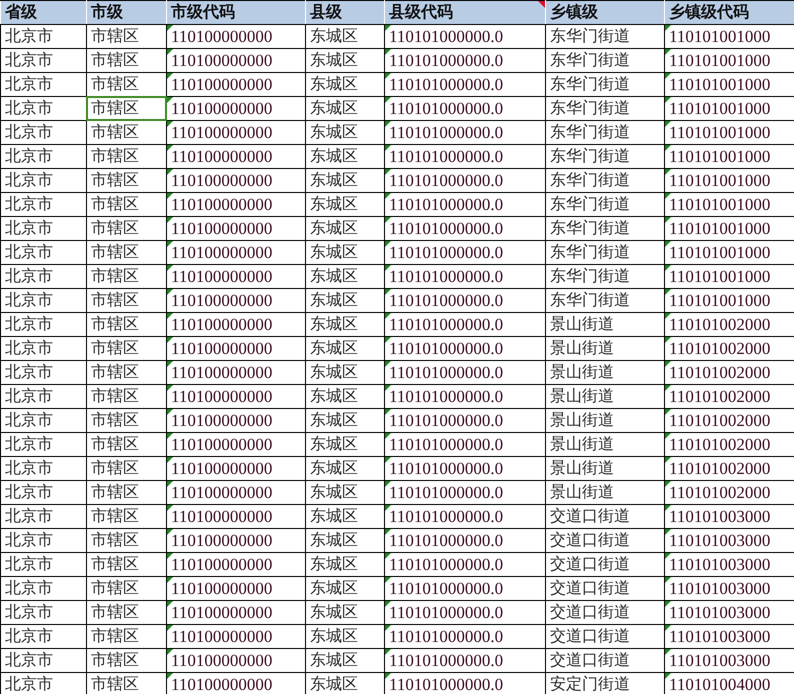 This screenshot has height=694, width=794. I want to click on table-cell: 安定门街道, so click(590, 683).